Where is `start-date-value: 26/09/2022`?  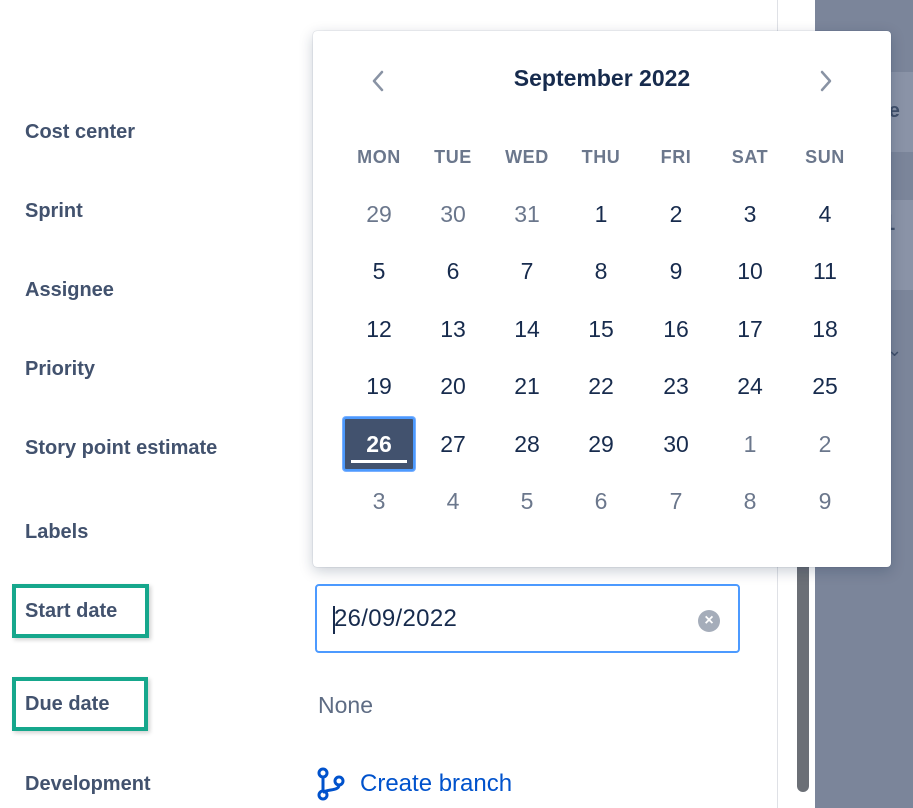 start-date-value: 26/09/2022 is located at coordinates (396, 618).